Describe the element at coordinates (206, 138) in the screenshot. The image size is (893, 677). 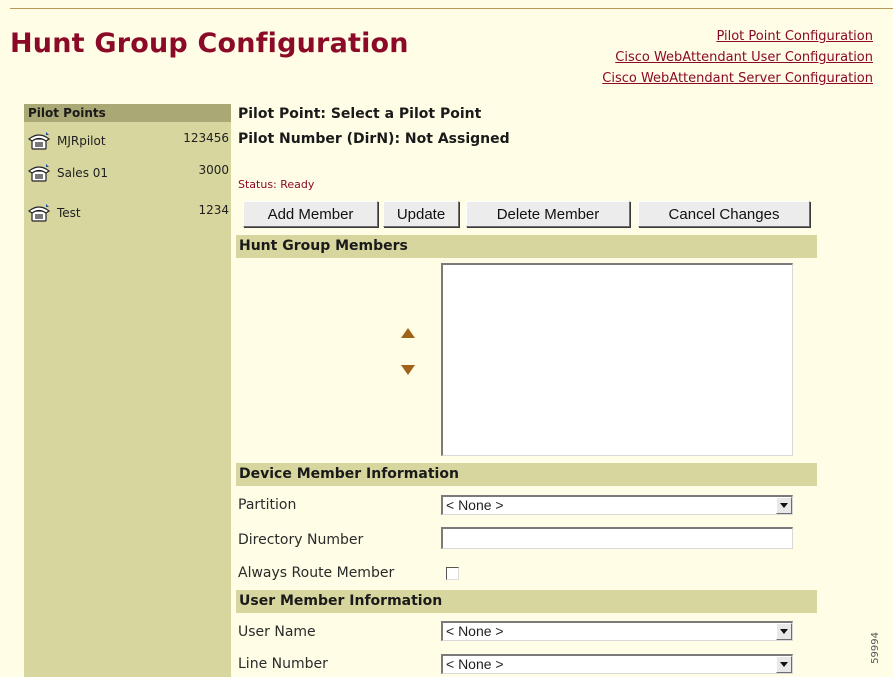
I see `pilot-number: 123456` at that location.